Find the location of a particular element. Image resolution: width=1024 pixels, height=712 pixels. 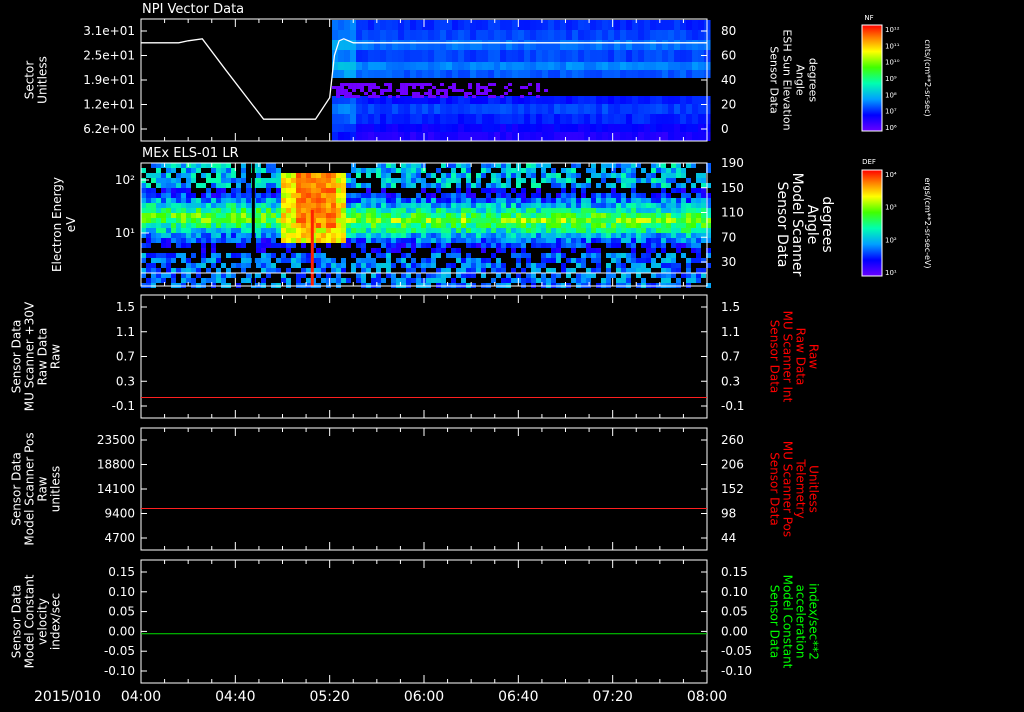

y-tick-label-left: 0.15 is located at coordinates (121, 572).